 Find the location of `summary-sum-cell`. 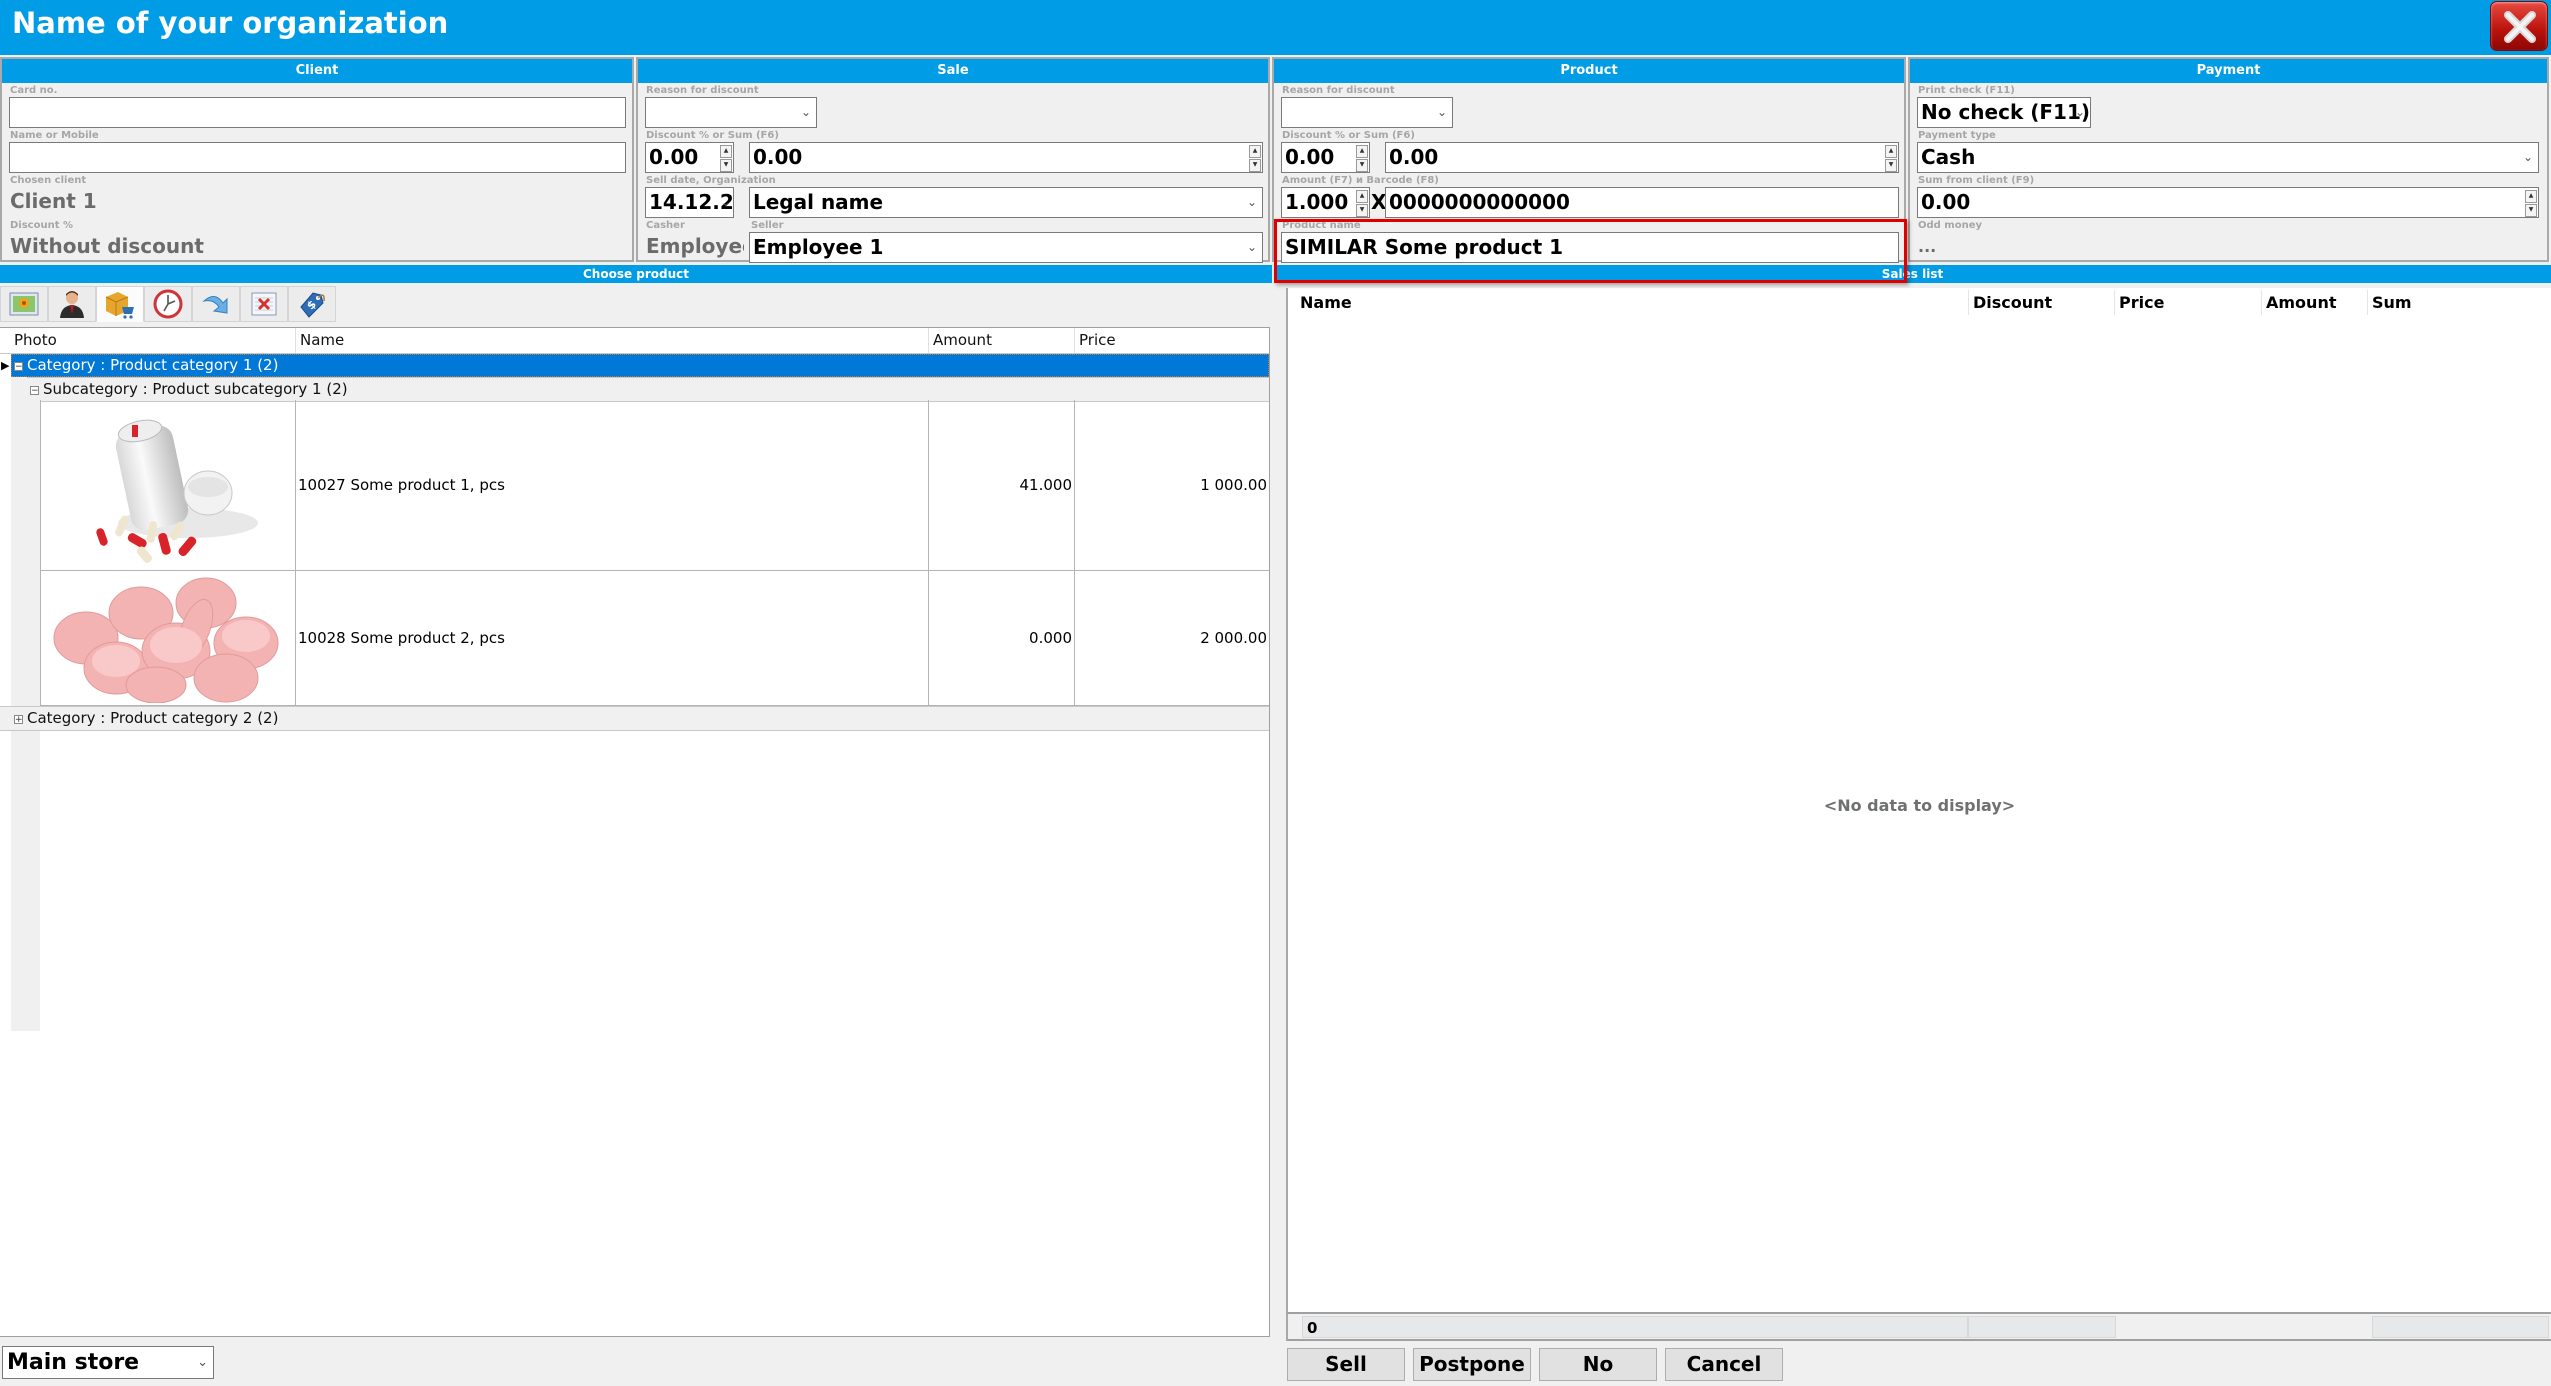

summary-sum-cell is located at coordinates (2460, 1327).